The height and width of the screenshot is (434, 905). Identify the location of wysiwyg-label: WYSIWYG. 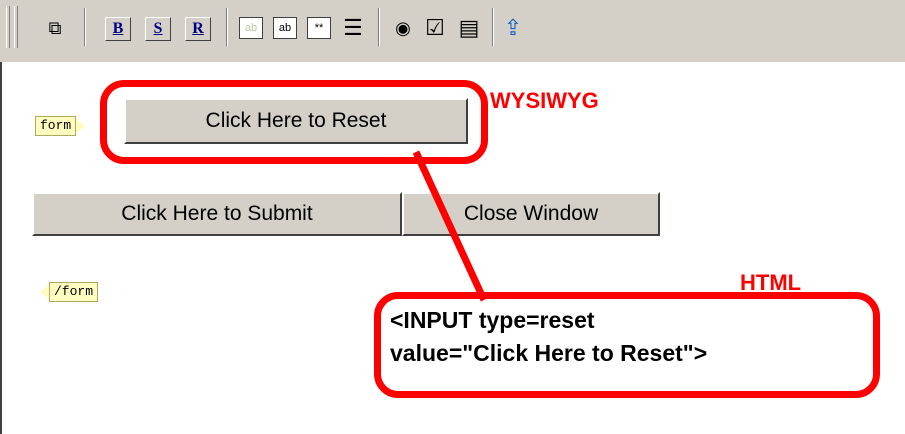
(544, 100).